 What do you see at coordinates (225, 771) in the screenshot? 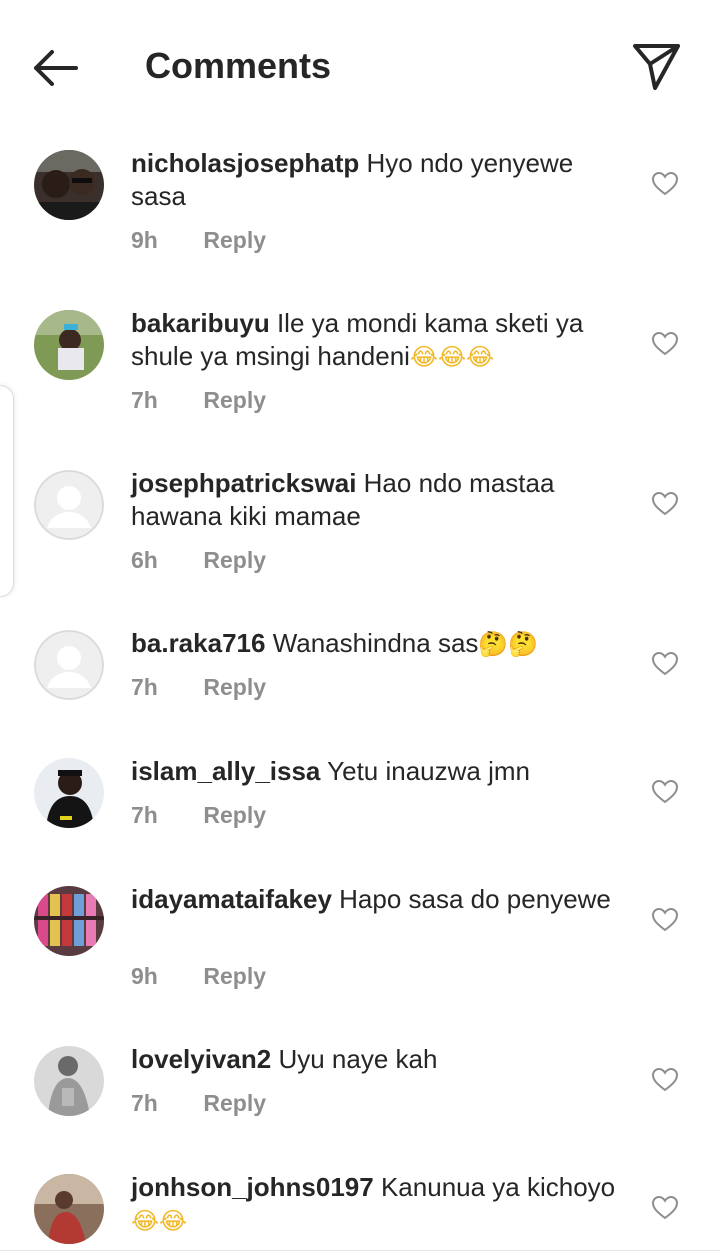
I see `comment-username: islam_ally_issa` at bounding box center [225, 771].